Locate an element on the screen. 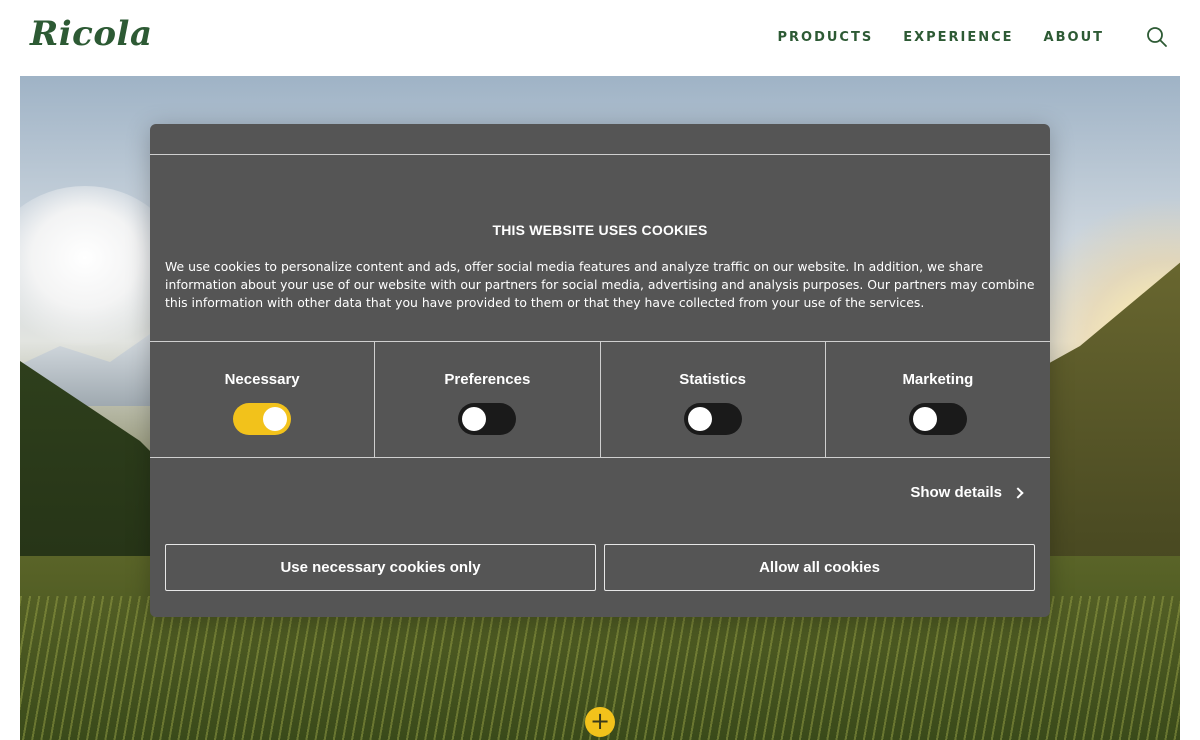 The width and height of the screenshot is (1200, 740). category-statistics: Statistics is located at coordinates (713, 399).